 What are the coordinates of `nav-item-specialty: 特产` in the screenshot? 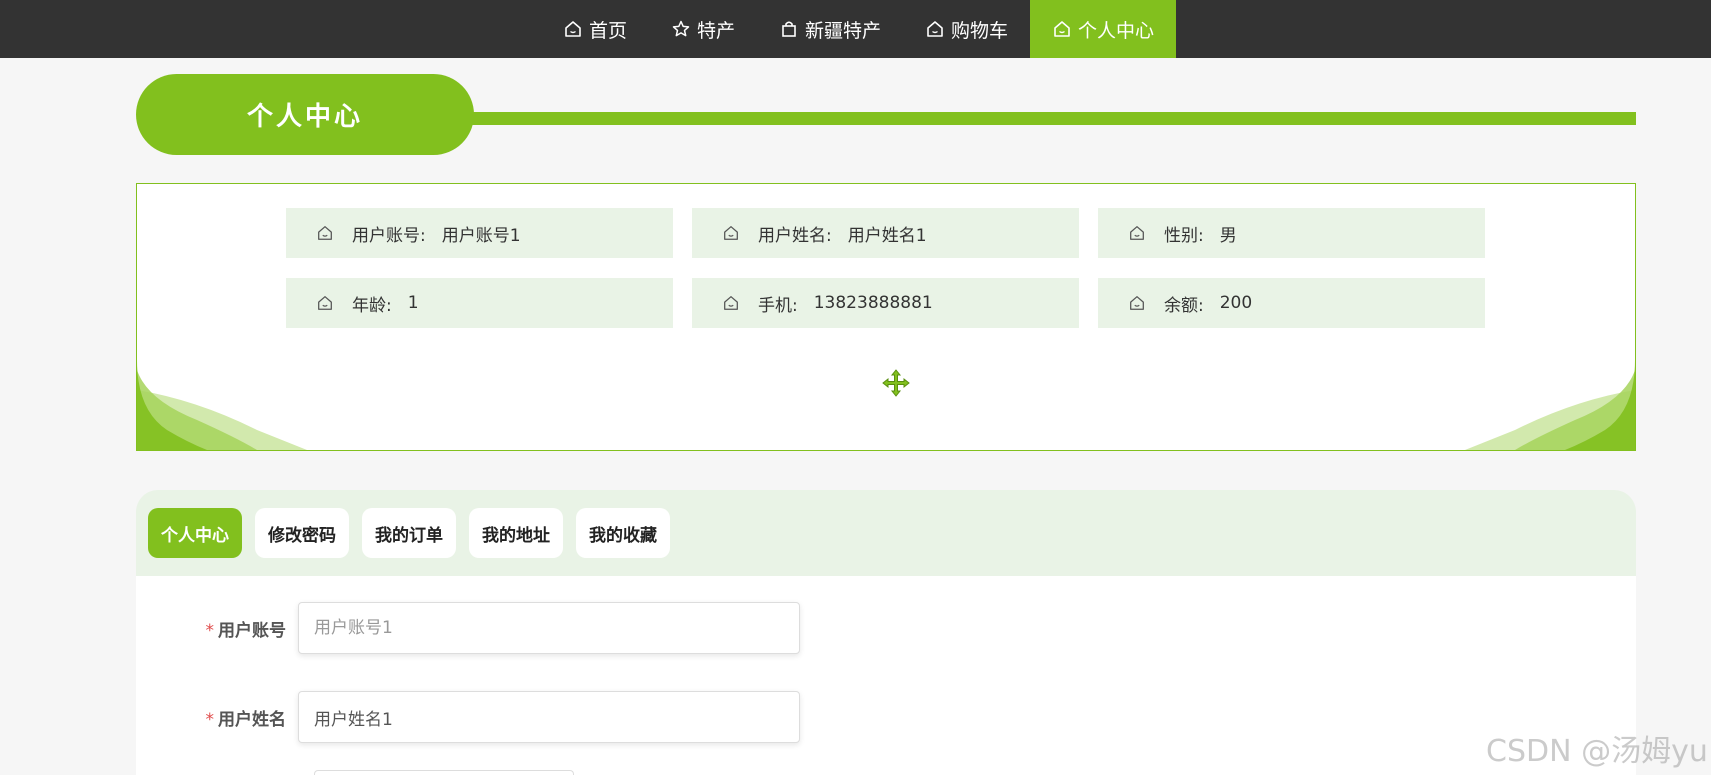 It's located at (703, 29).